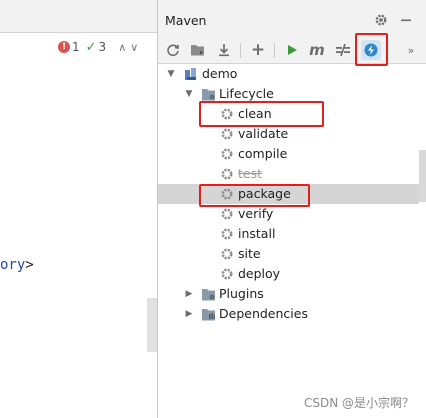 The width and height of the screenshot is (426, 418). What do you see at coordinates (91, 47) in the screenshot?
I see `checkmark-icon: ✓` at bounding box center [91, 47].